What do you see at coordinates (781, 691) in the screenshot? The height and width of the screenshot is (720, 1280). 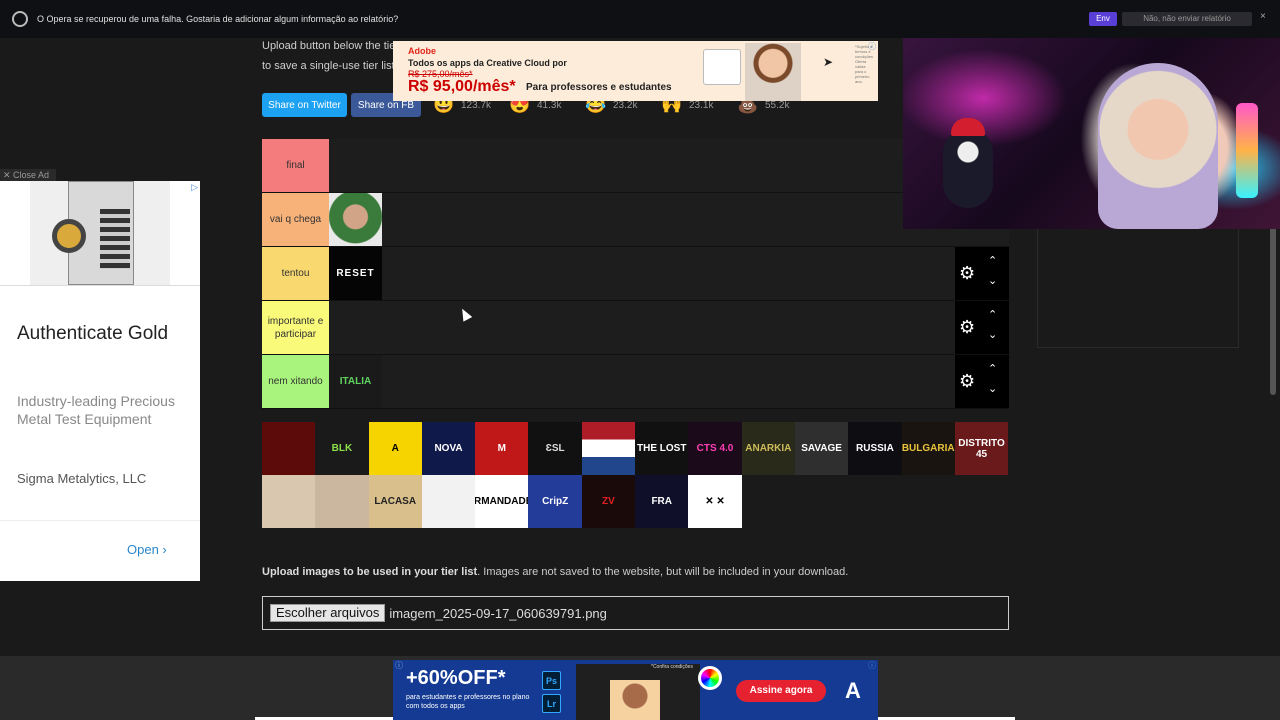 I see `subscribe-button: Assine agora` at bounding box center [781, 691].